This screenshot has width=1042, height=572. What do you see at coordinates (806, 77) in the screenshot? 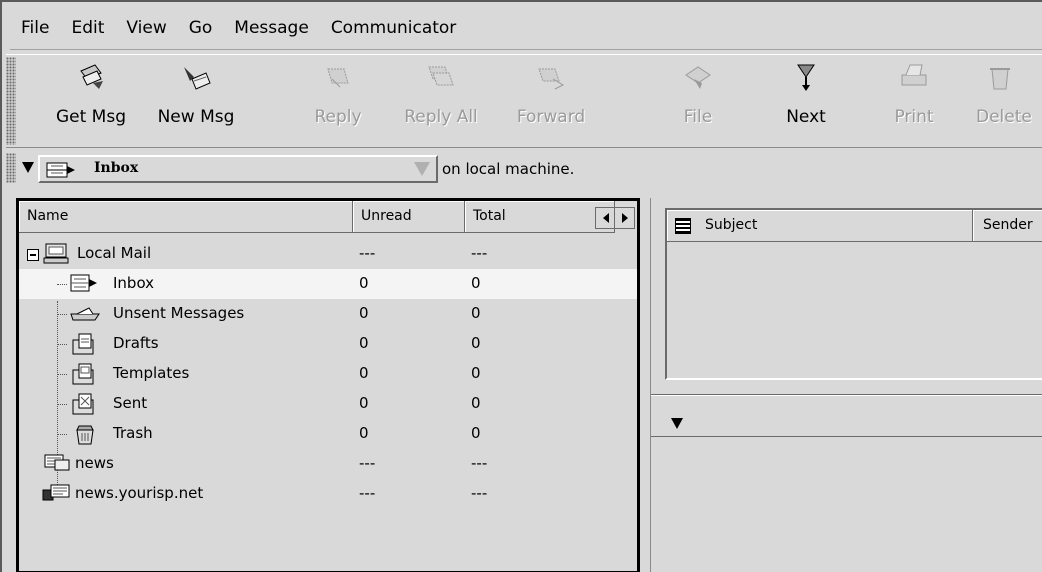
I see `next-icon` at bounding box center [806, 77].